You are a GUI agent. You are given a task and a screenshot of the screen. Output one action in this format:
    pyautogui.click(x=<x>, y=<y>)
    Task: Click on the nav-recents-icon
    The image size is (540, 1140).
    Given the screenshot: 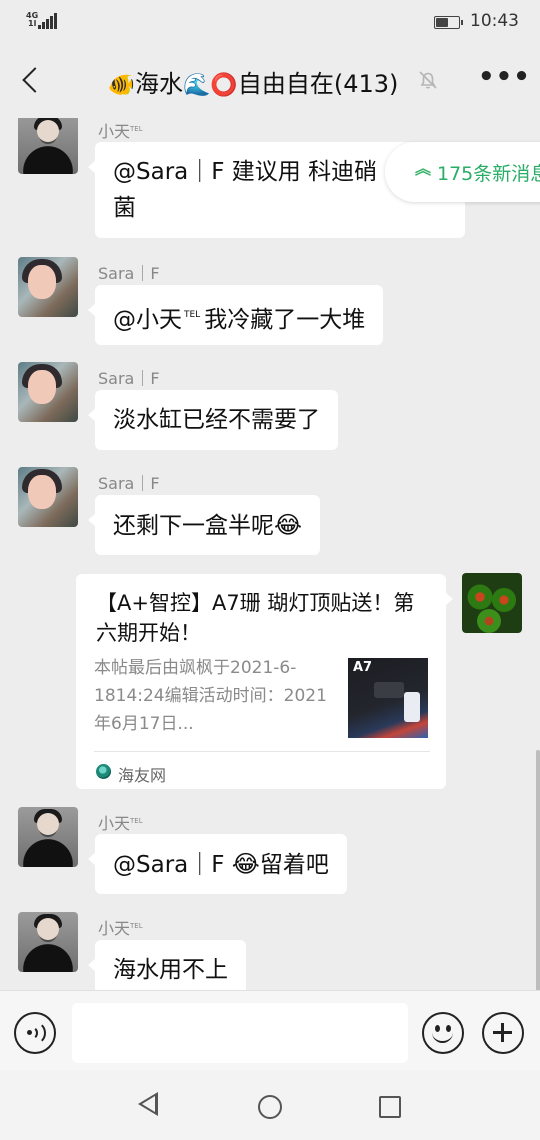 What is the action you would take?
    pyautogui.click(x=390, y=1107)
    